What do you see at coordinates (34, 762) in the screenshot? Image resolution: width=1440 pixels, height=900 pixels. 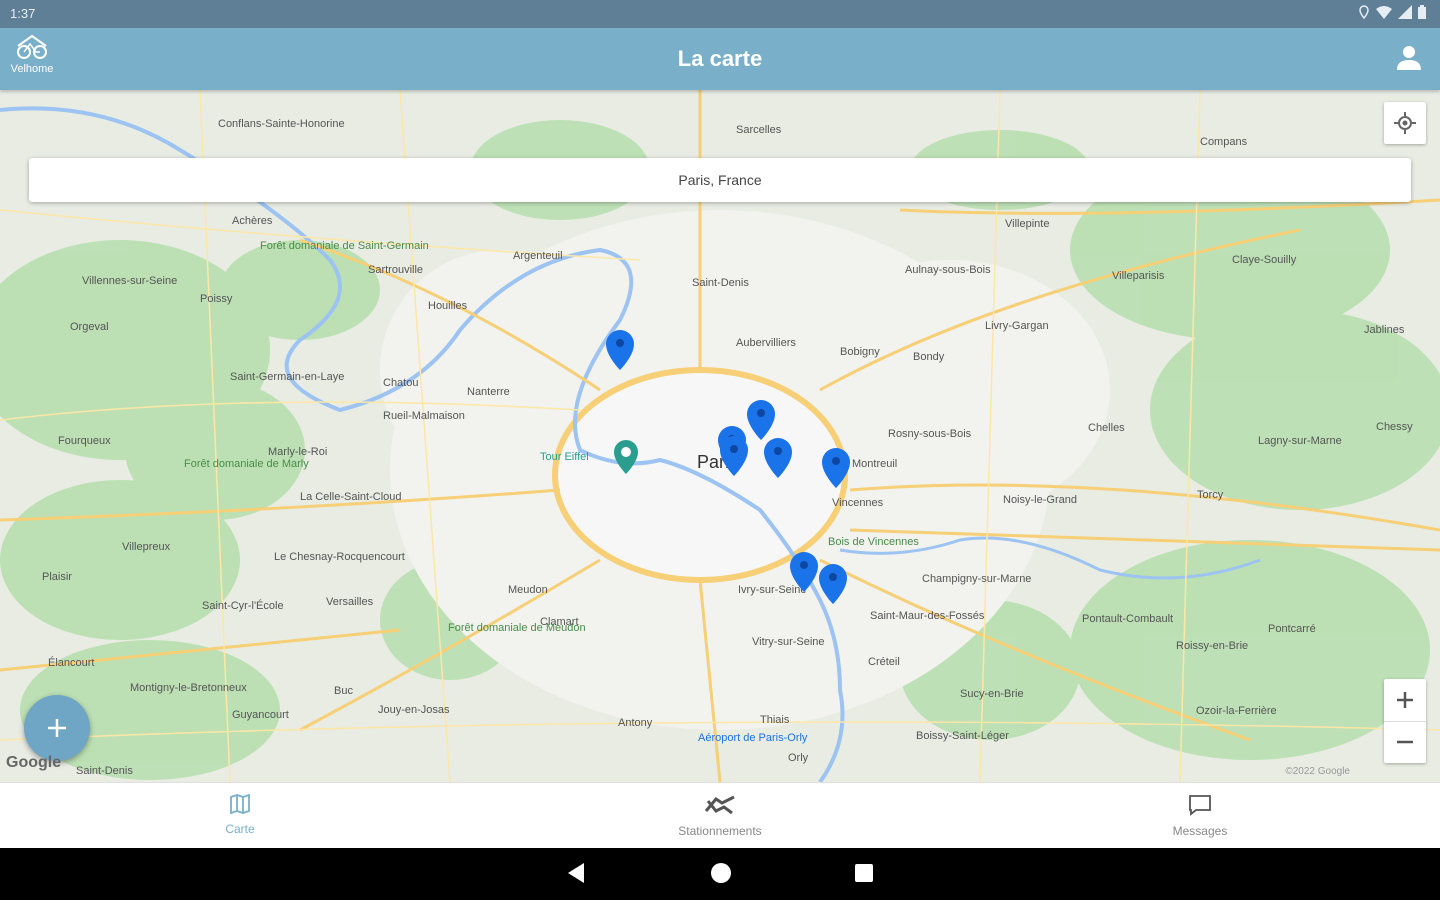 I see `google-logo: Google` at bounding box center [34, 762].